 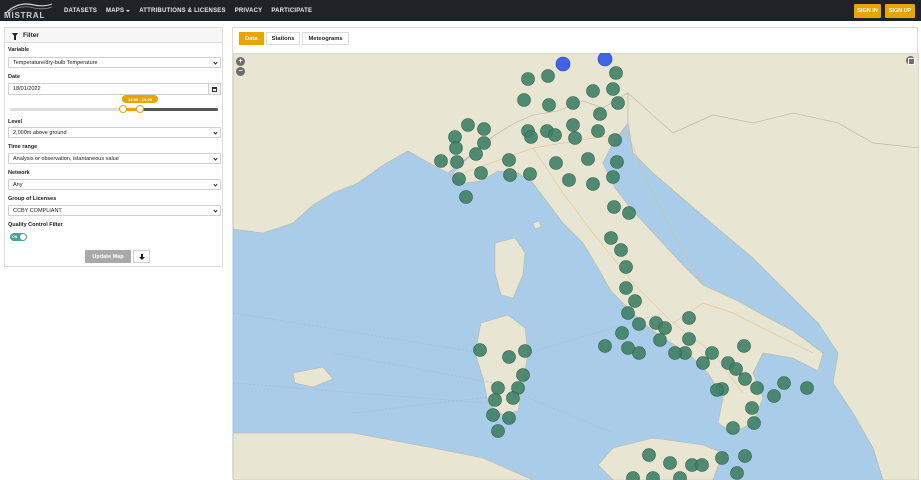 What do you see at coordinates (108, 89) in the screenshot?
I see `date-input: 18/01/2022` at bounding box center [108, 89].